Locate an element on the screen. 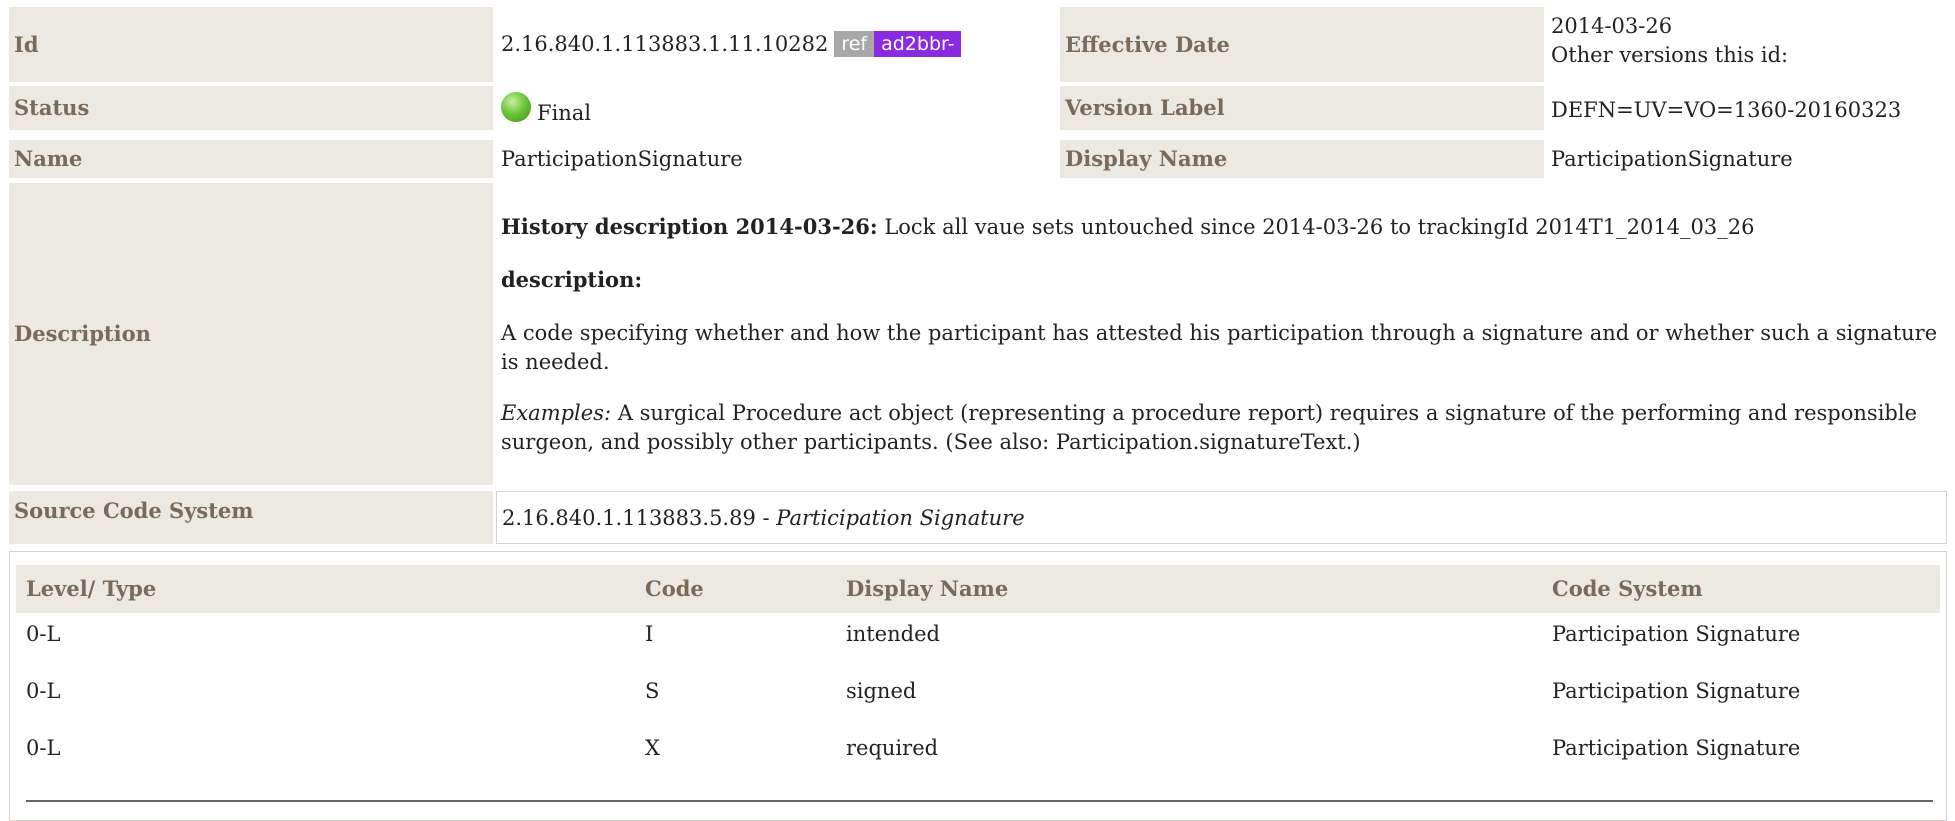 The height and width of the screenshot is (821, 1955). id-label: Id is located at coordinates (251, 44).